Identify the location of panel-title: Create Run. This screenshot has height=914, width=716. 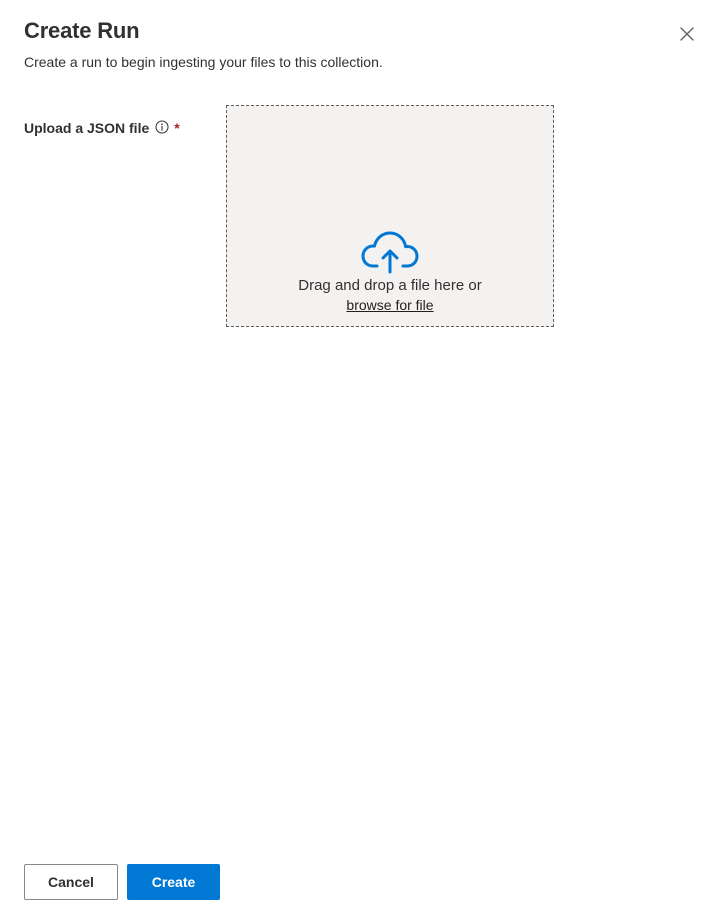
(82, 30).